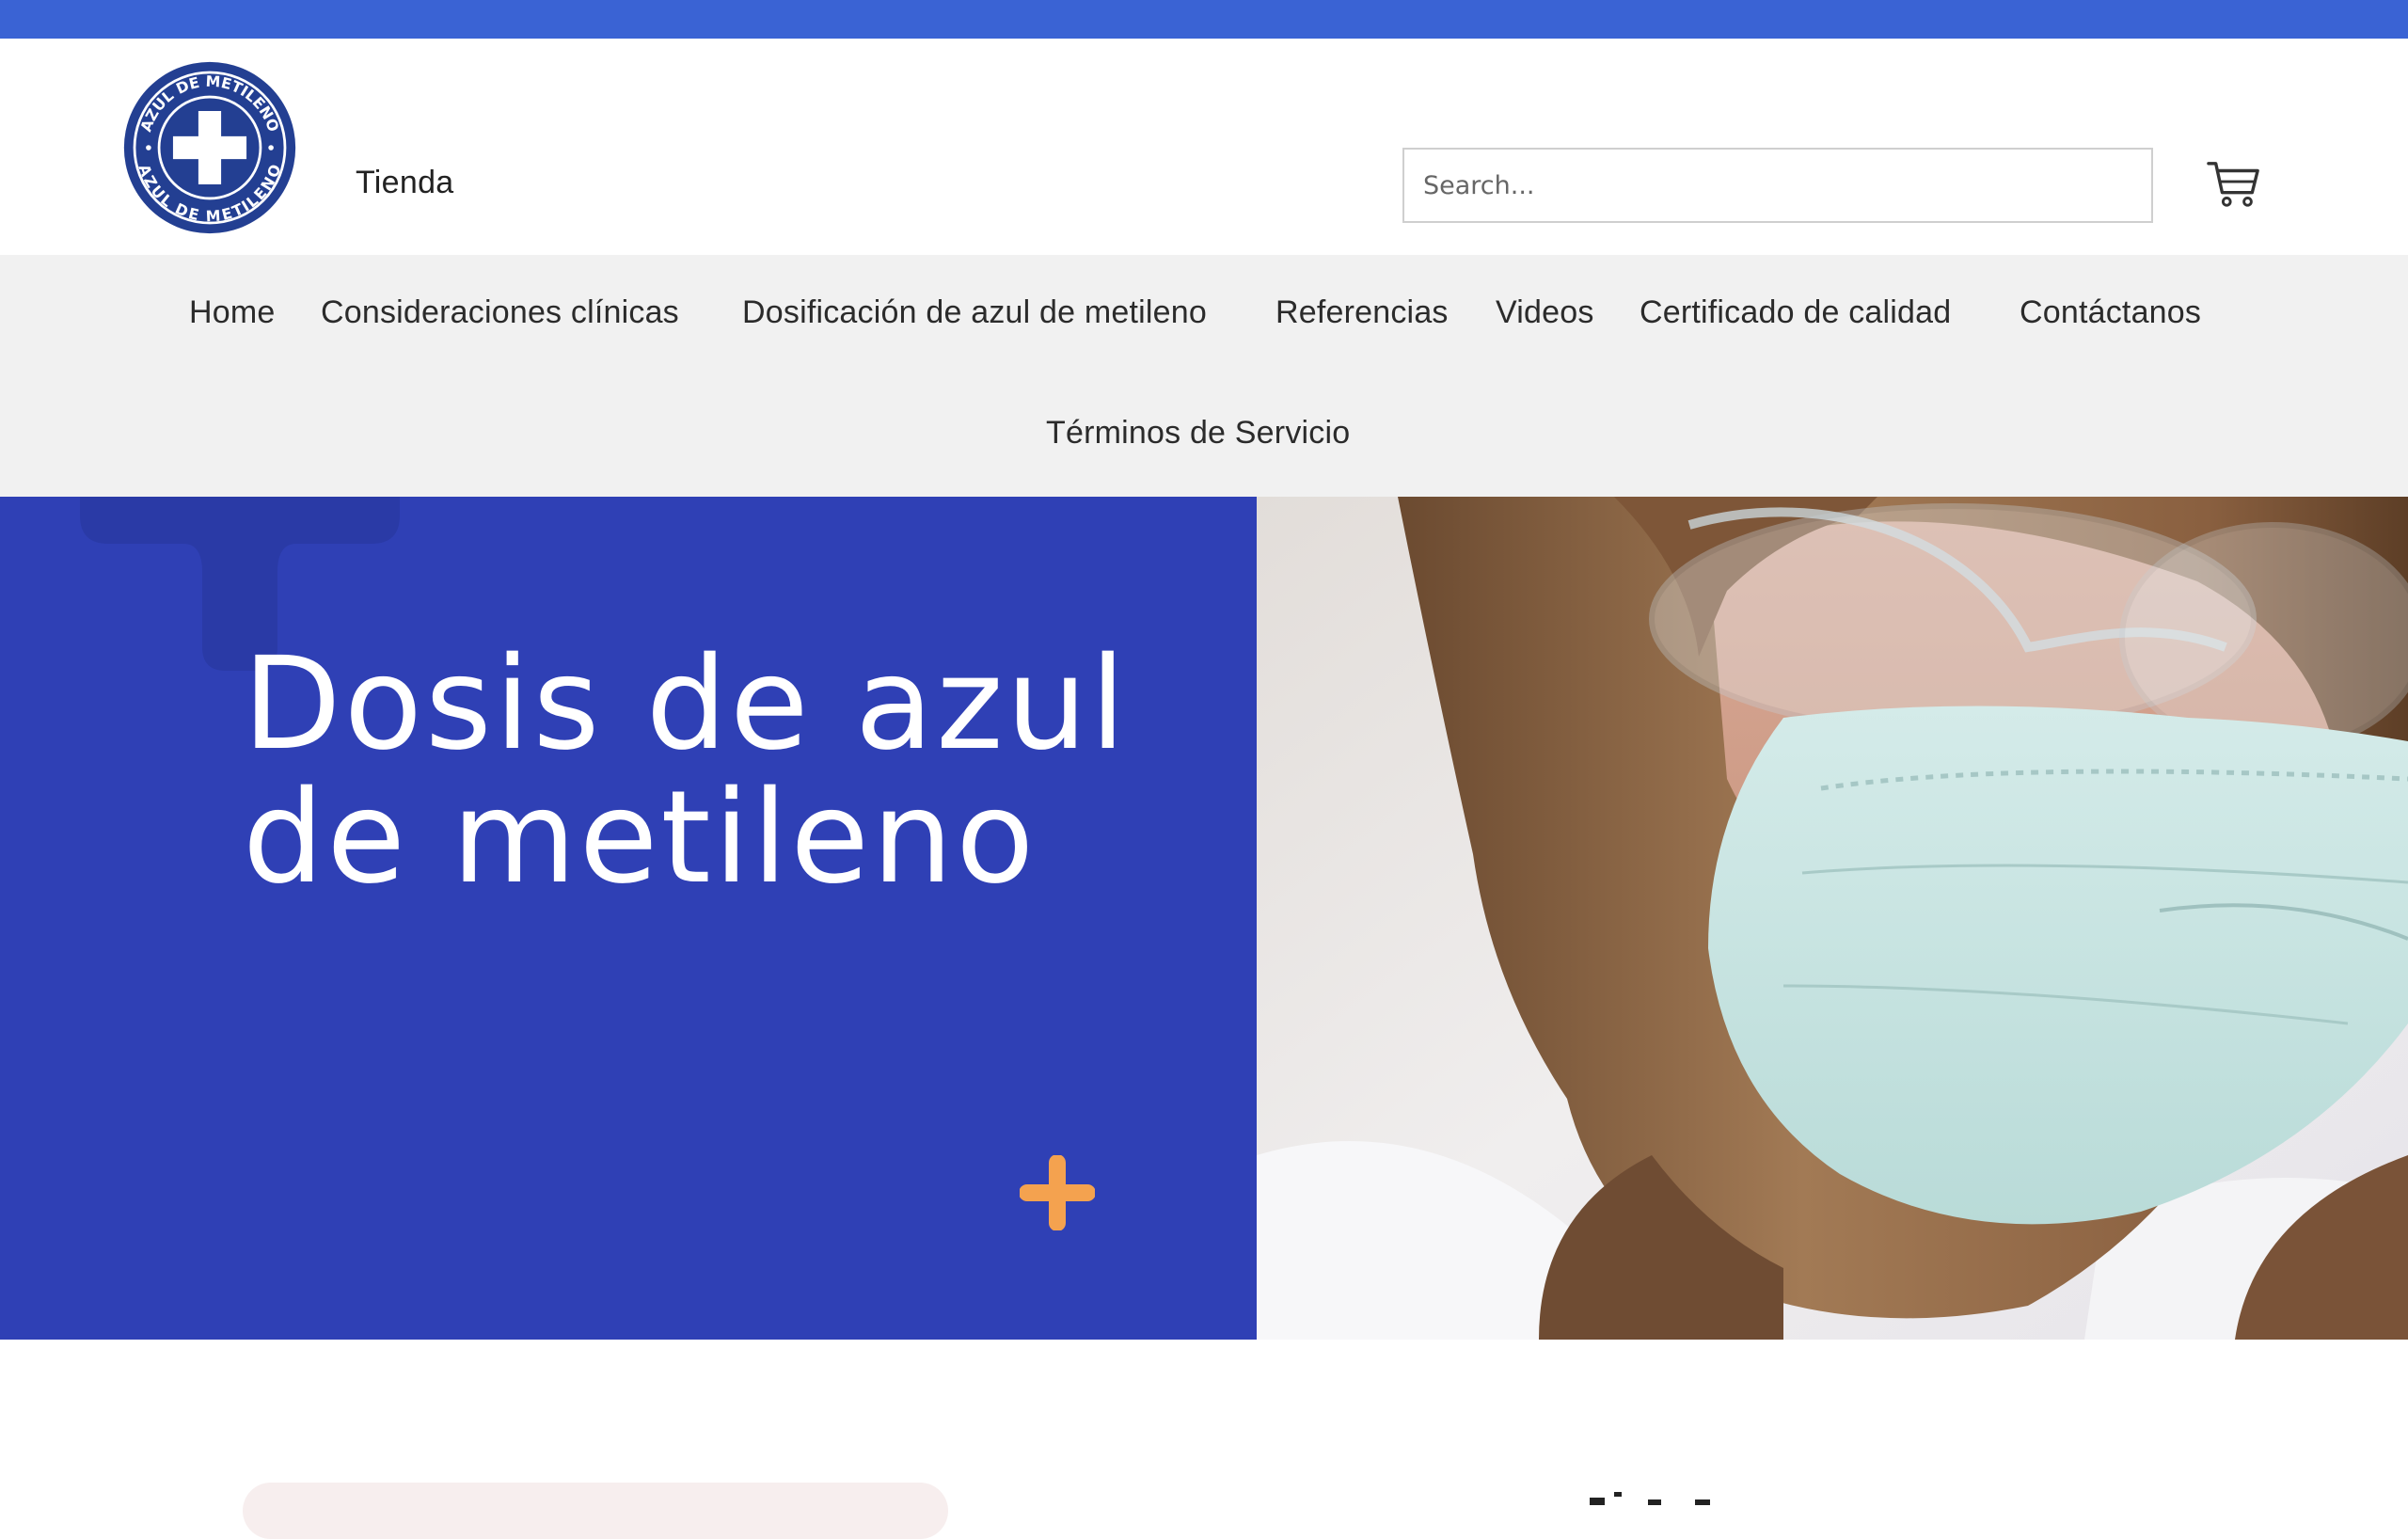 The height and width of the screenshot is (1539, 2408). I want to click on nav-item-dosificacion: Dosificación de azul de metileno, so click(974, 312).